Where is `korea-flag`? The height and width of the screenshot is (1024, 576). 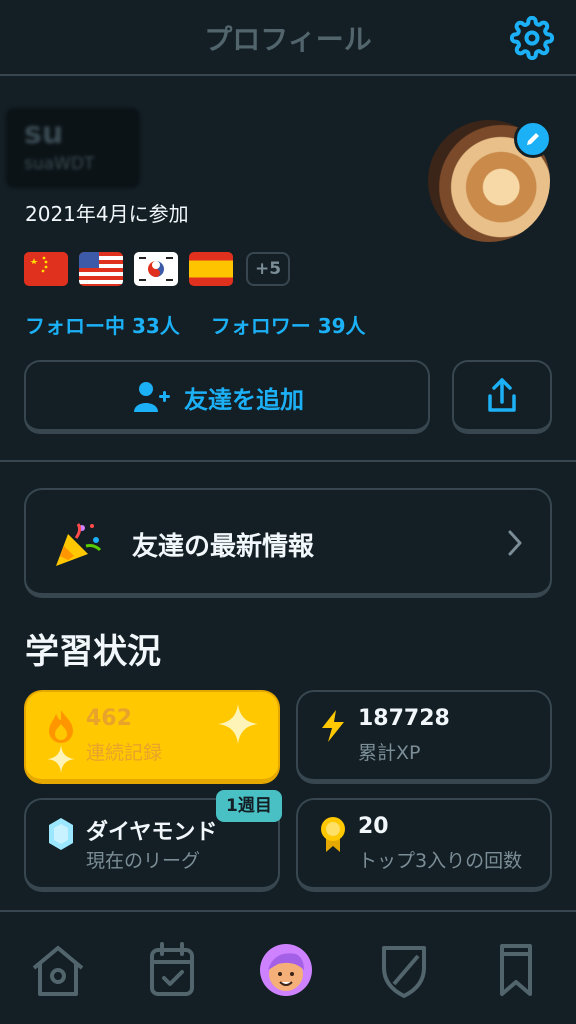 korea-flag is located at coordinates (156, 269).